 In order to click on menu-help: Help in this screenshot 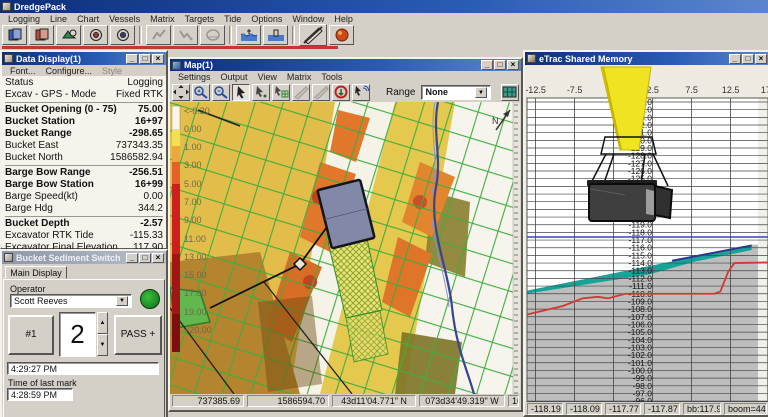, I will do `click(343, 19)`.